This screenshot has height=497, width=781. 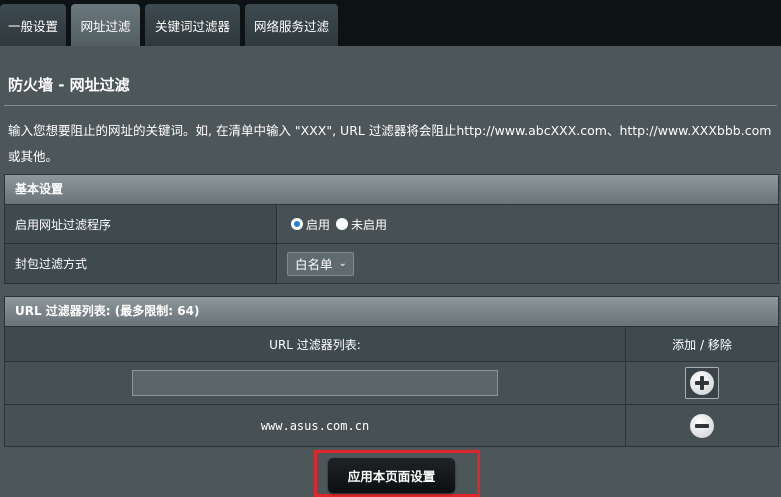 I want to click on title-divider, so click(x=390, y=105).